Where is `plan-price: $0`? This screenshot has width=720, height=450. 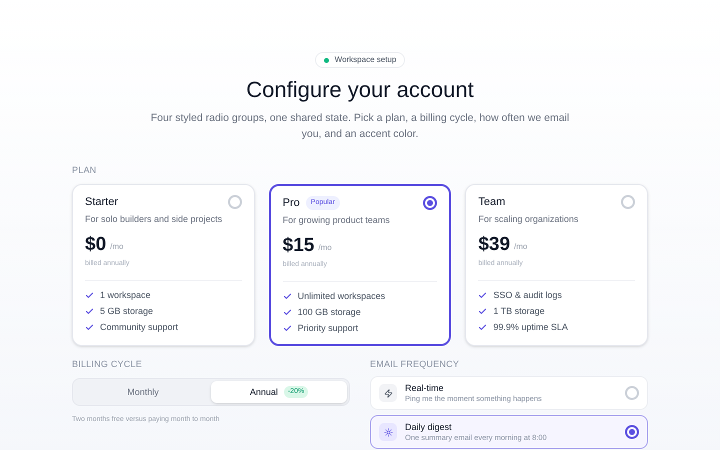 plan-price: $0 is located at coordinates (95, 245).